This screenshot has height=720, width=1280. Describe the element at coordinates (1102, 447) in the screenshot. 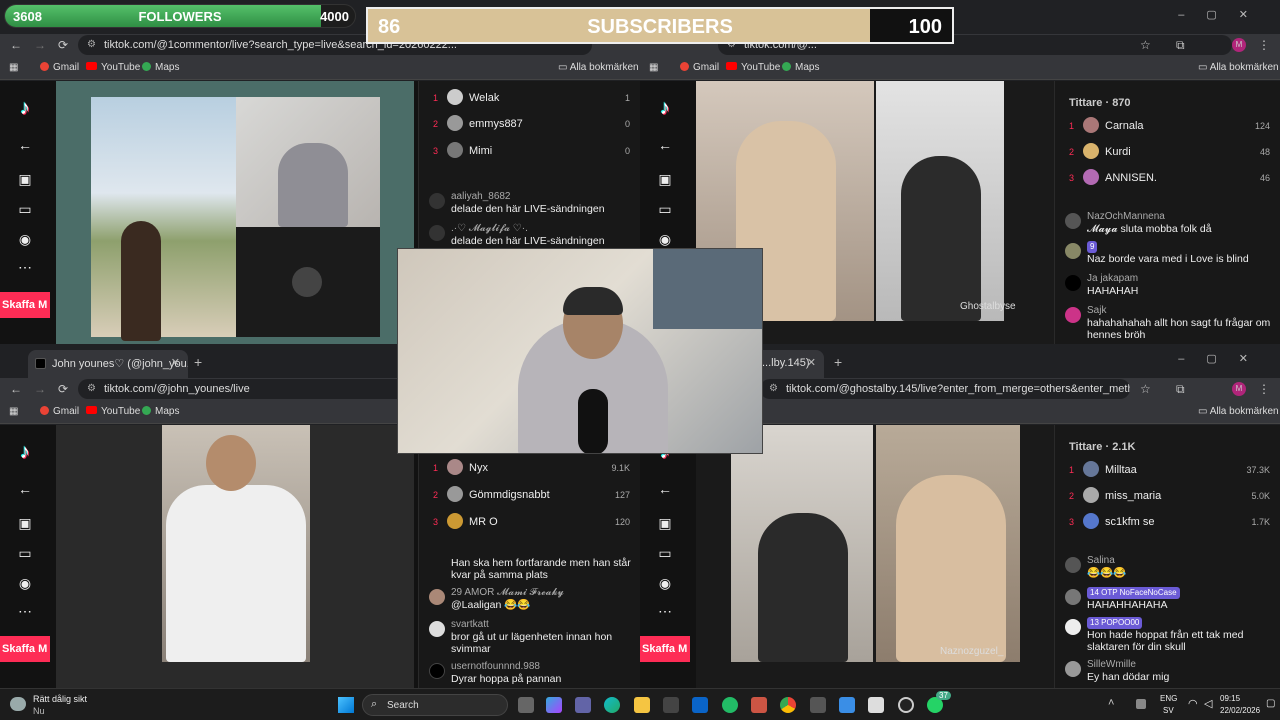

I see `viewers-title: Tittare · 2.1K` at that location.